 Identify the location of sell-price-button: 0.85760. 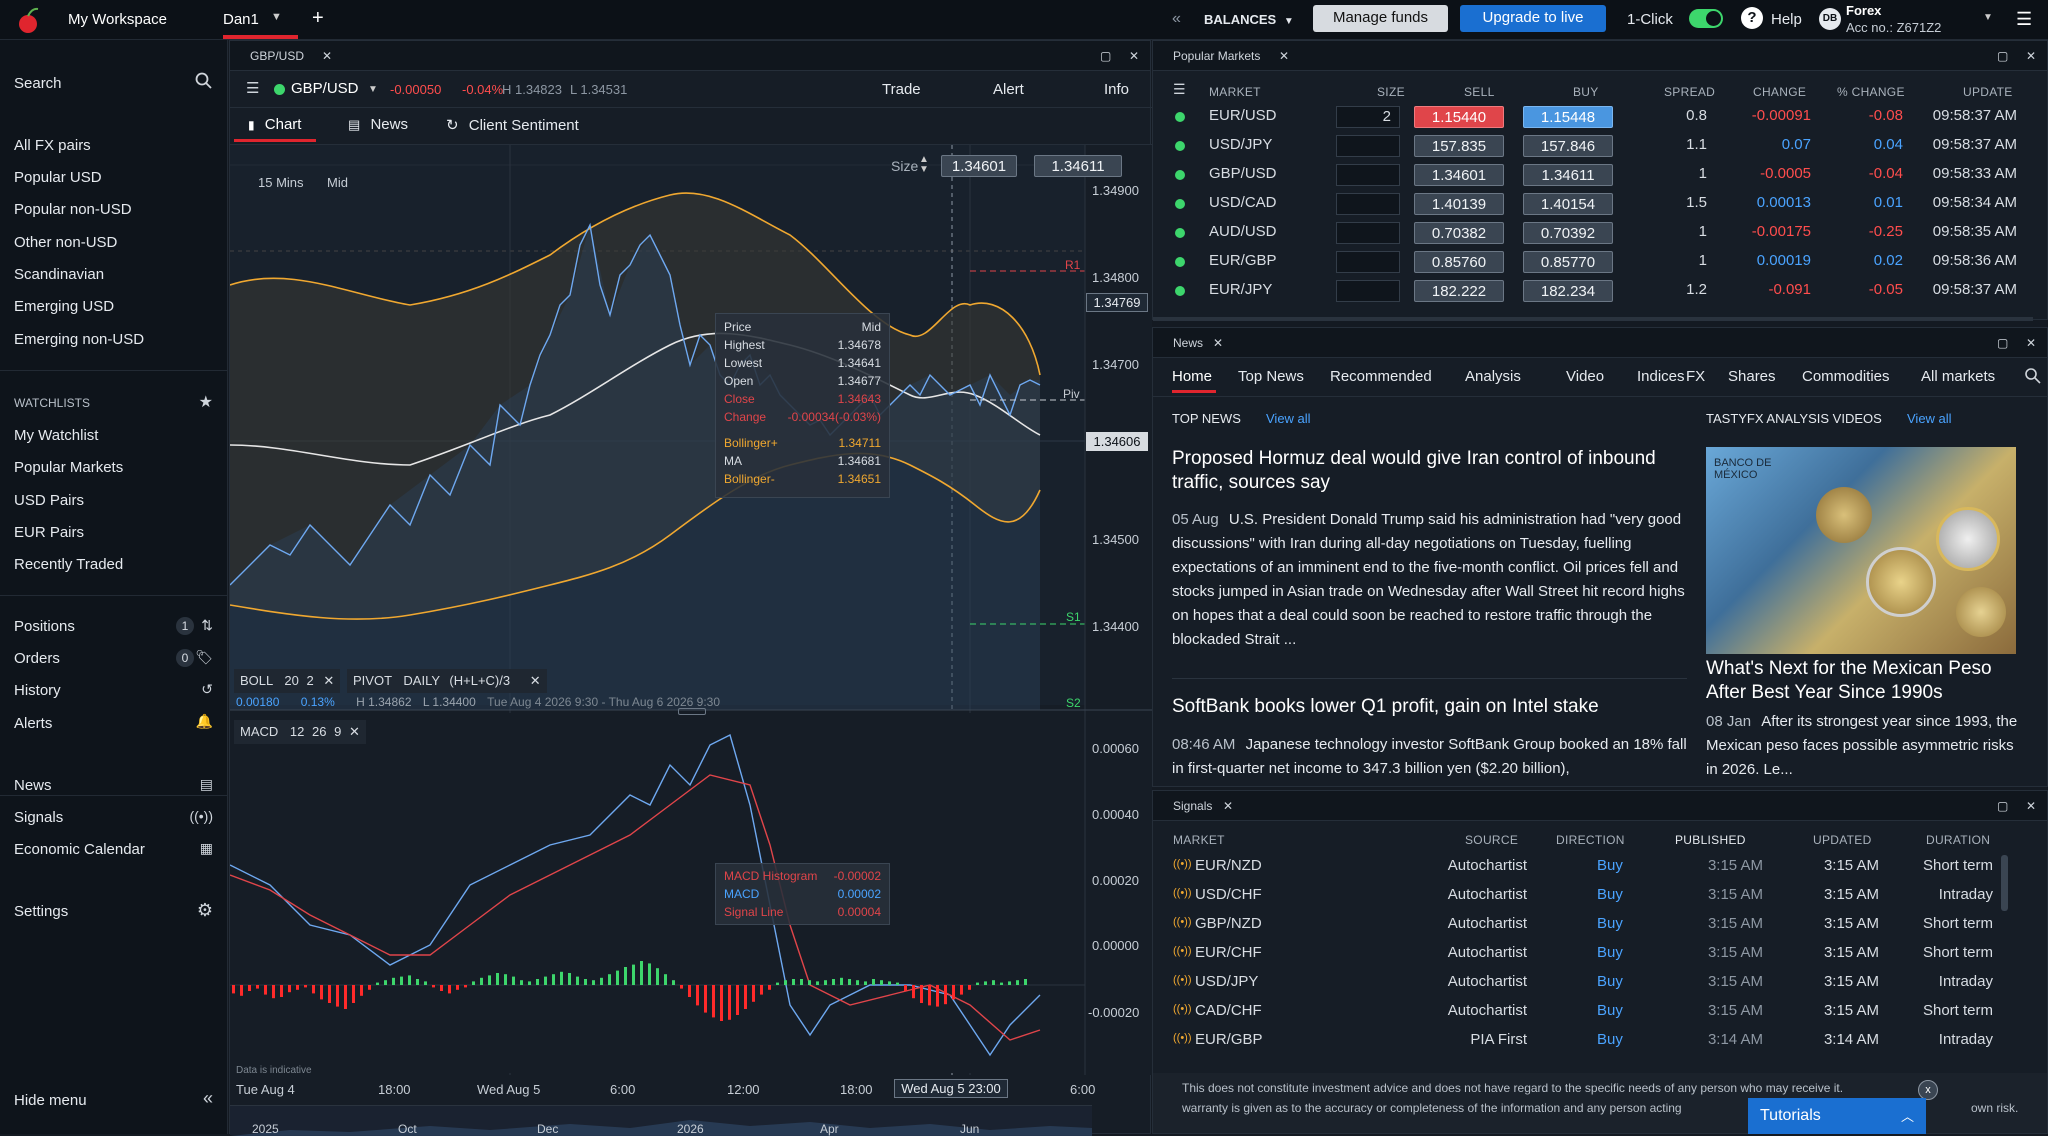
(1459, 262).